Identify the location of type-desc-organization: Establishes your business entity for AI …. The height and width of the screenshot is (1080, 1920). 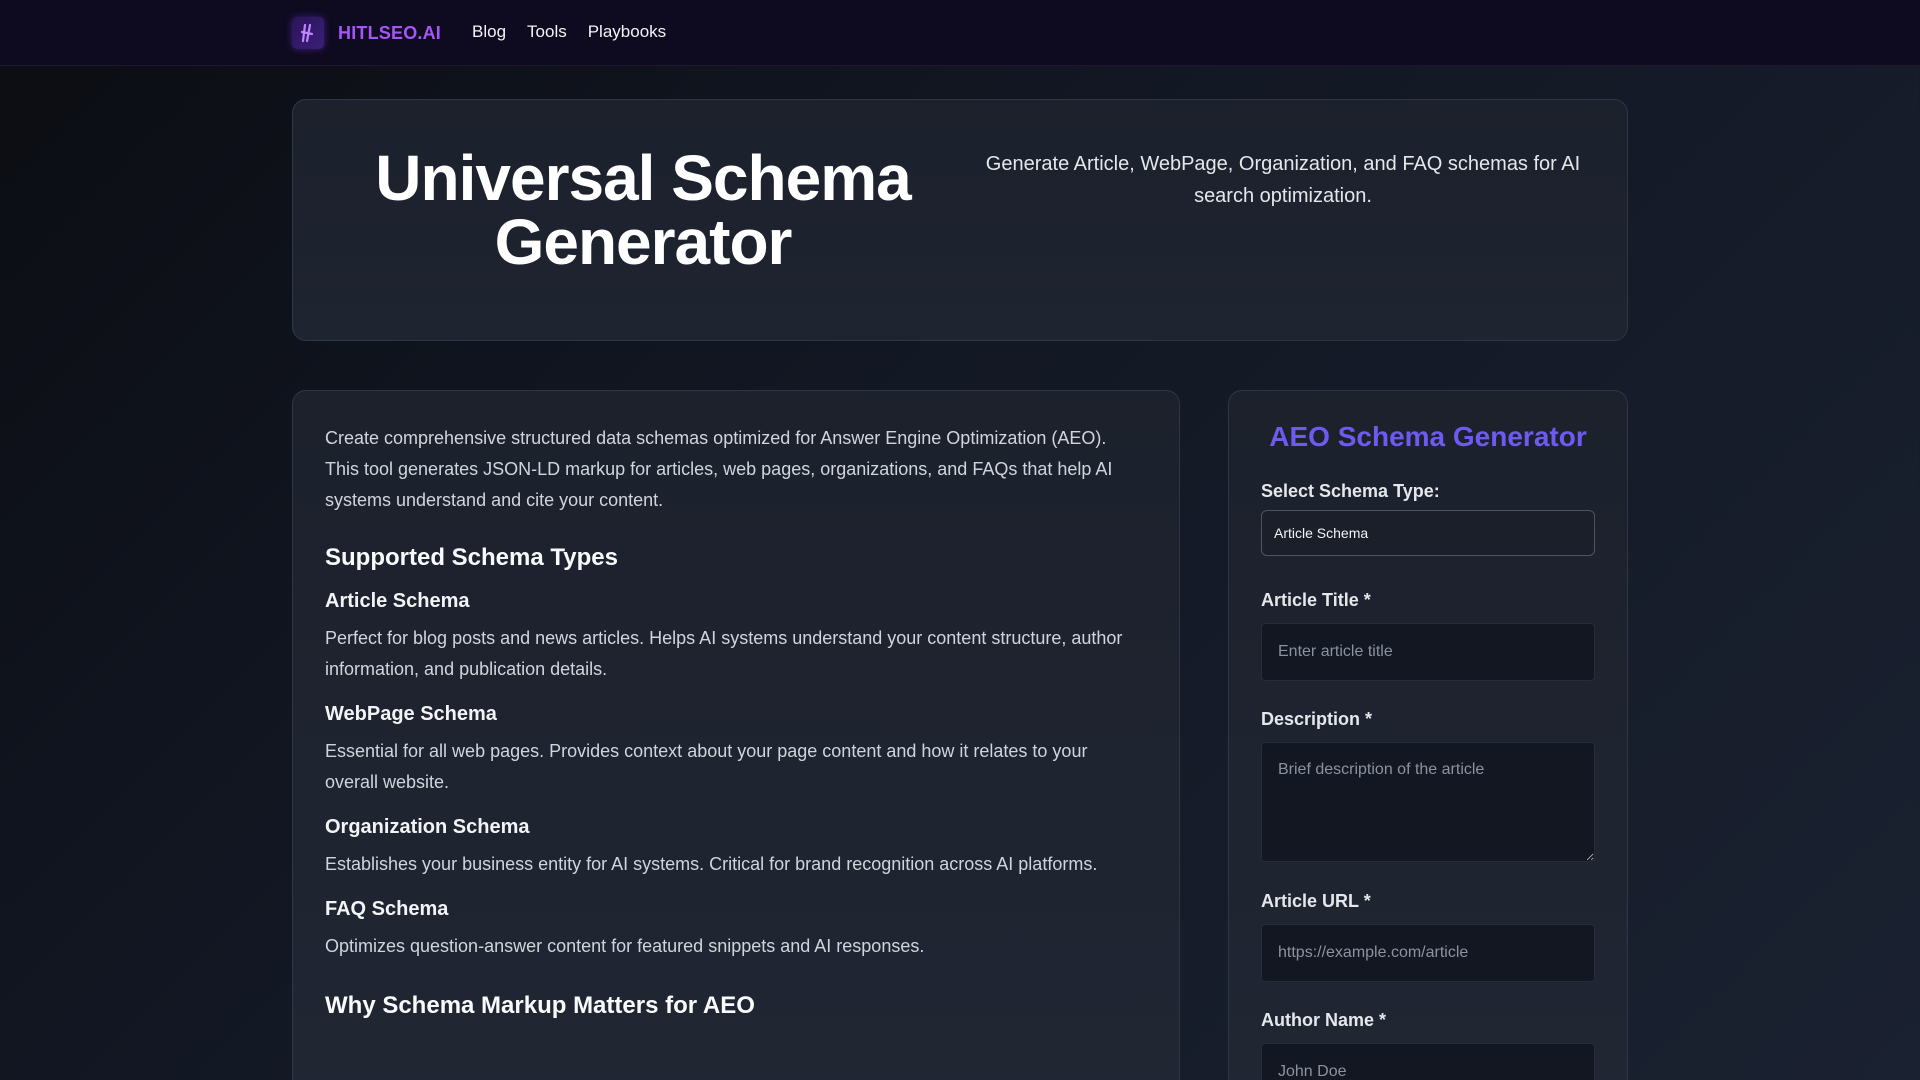
(711, 864).